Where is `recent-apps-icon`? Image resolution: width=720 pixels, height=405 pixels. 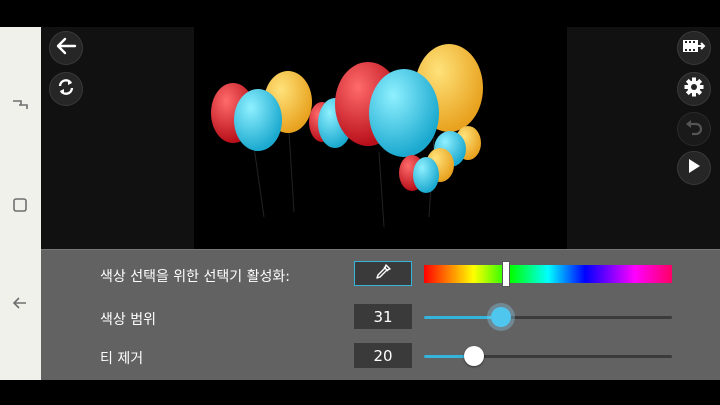
recent-apps-icon is located at coordinates (20, 105).